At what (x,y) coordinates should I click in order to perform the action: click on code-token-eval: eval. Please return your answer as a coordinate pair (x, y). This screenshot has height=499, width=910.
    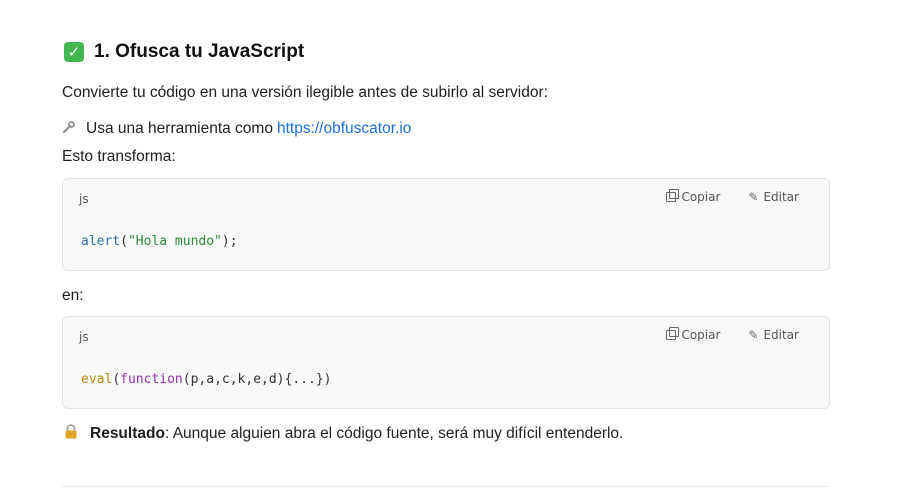
    Looking at the image, I should click on (97, 379).